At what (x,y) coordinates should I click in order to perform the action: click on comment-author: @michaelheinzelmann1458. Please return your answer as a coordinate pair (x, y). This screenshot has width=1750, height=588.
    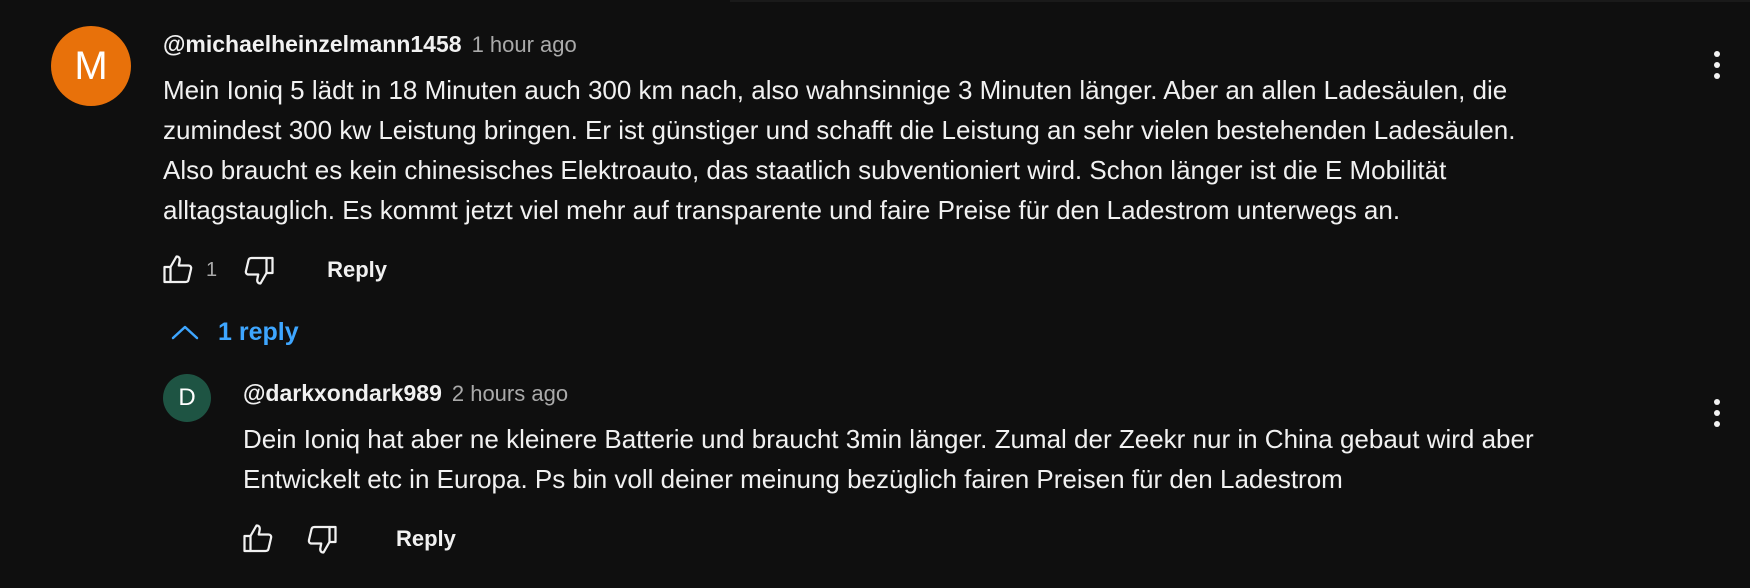
    Looking at the image, I should click on (312, 44).